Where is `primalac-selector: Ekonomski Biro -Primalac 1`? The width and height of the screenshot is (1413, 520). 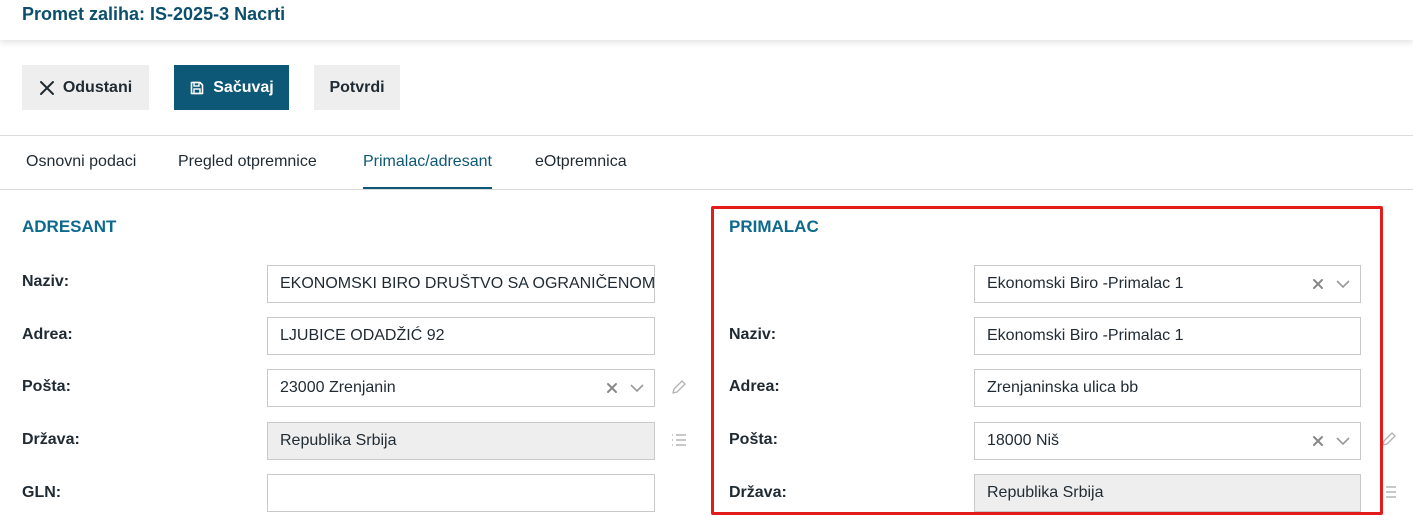 primalac-selector: Ekonomski Biro -Primalac 1 is located at coordinates (1167, 284).